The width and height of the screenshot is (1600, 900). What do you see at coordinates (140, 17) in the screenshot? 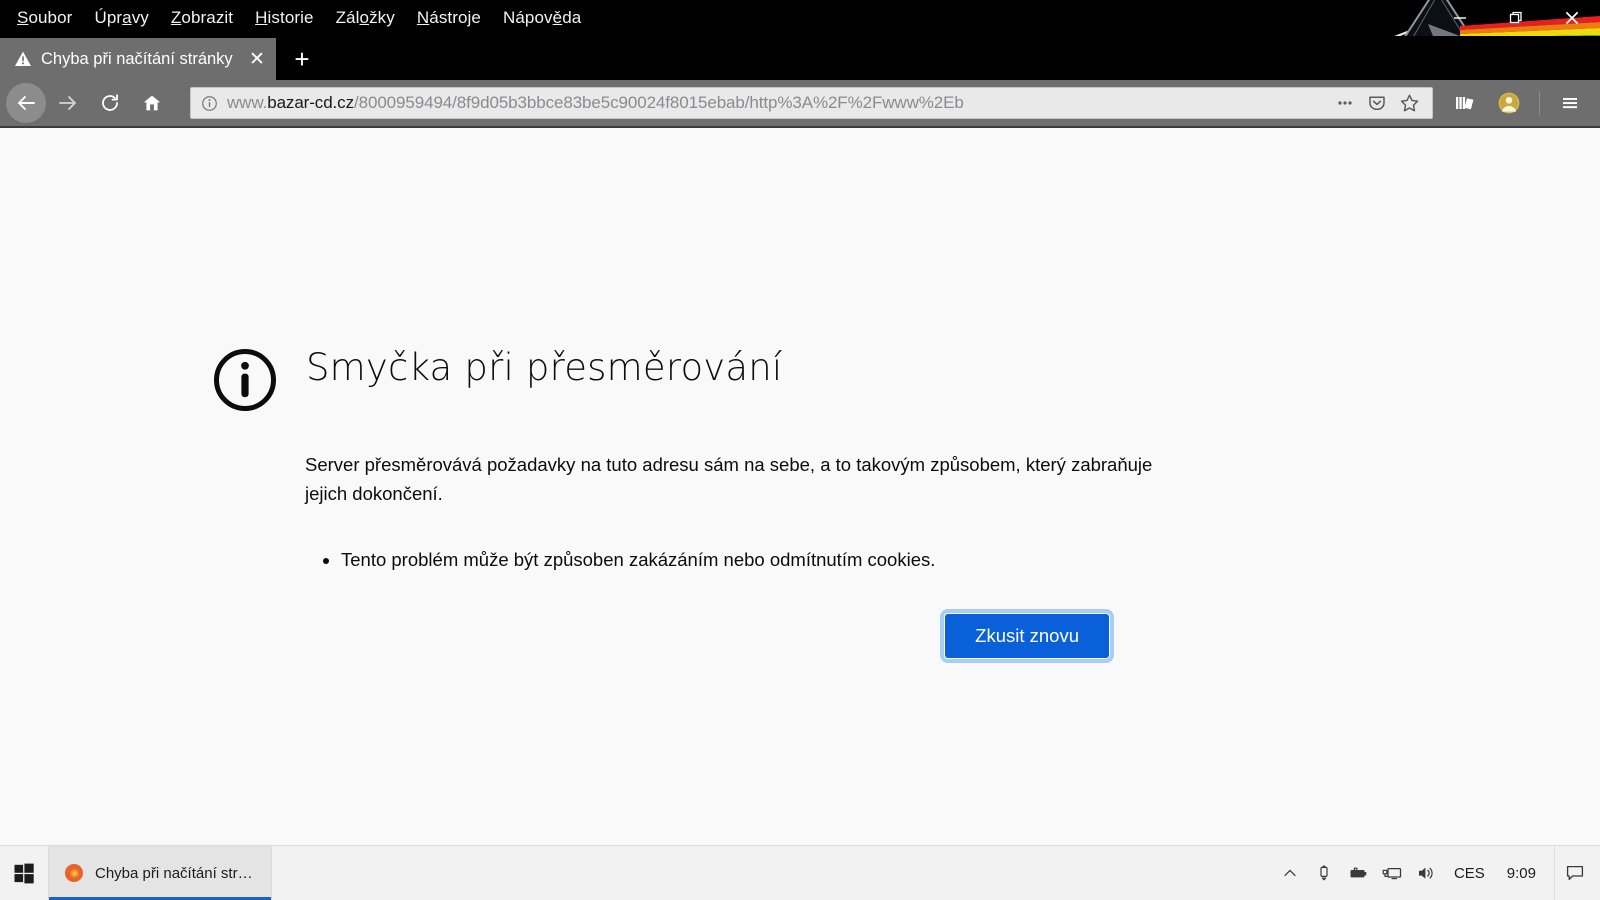
I see `menu-label-upravy-b: vy` at bounding box center [140, 17].